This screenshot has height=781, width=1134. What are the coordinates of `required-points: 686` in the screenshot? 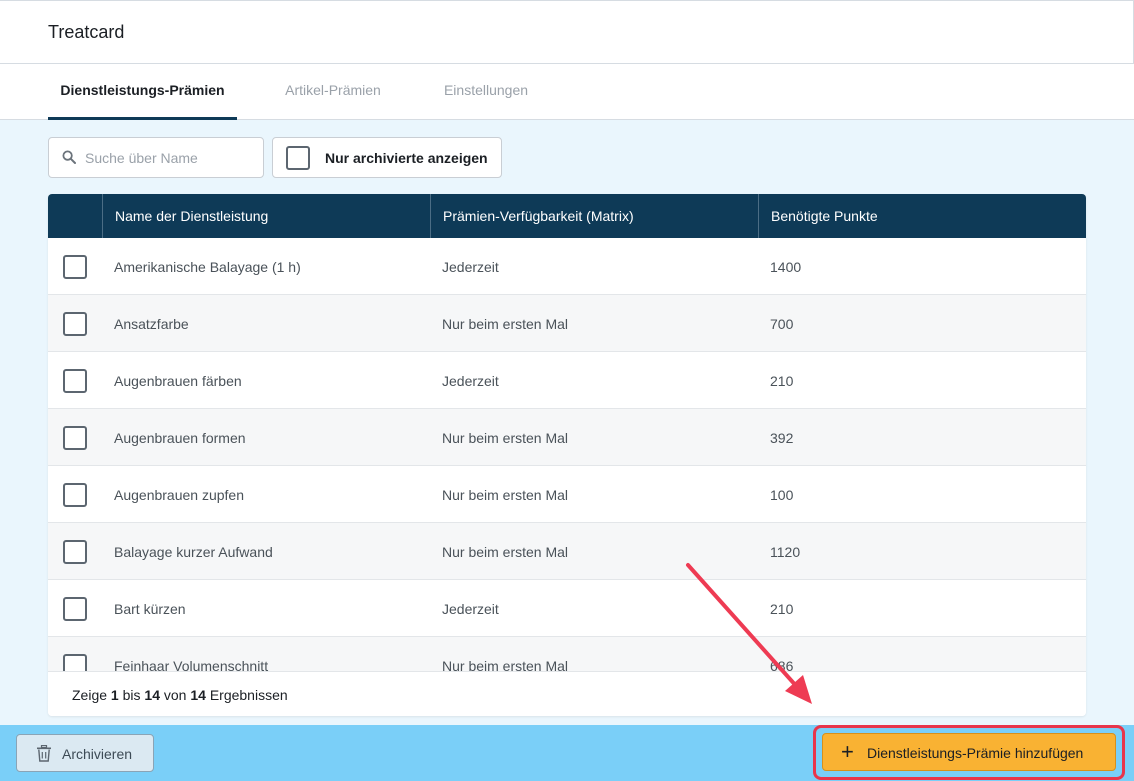 It's located at (782, 664).